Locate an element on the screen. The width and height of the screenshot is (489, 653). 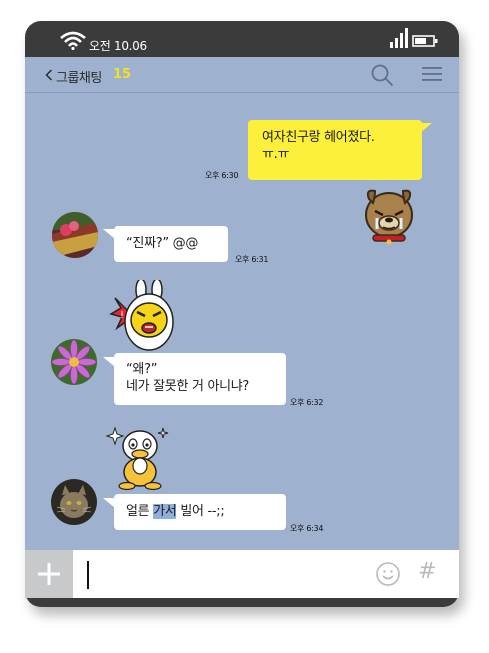
message-text: “왜?” is located at coordinates (142, 369).